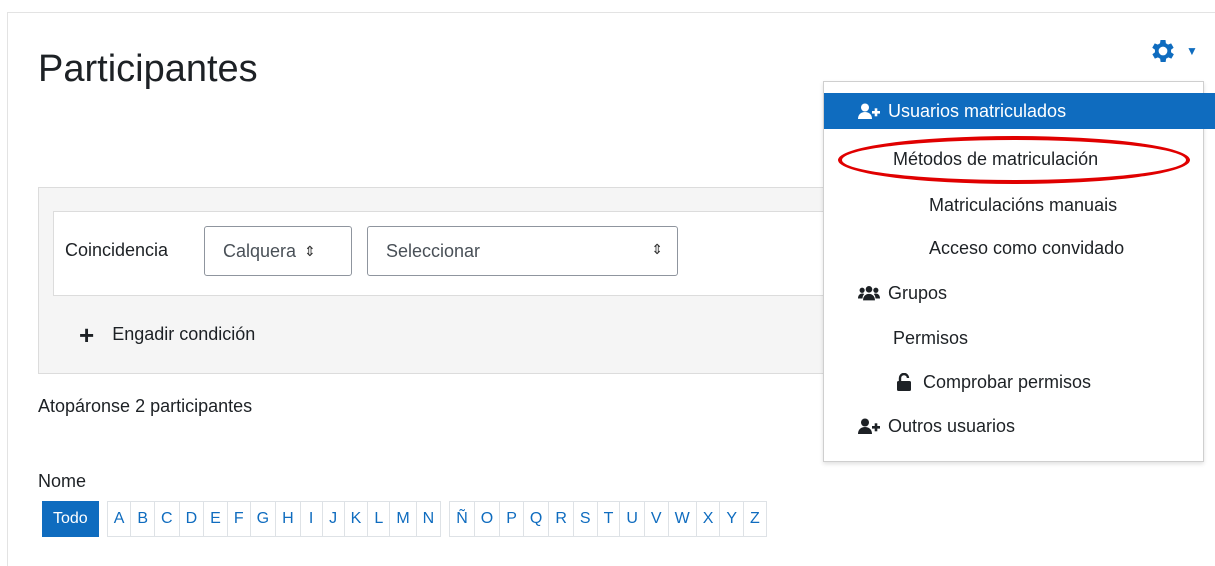  What do you see at coordinates (522, 251) in the screenshot?
I see `value-select: Seleccionar ⇕` at bounding box center [522, 251].